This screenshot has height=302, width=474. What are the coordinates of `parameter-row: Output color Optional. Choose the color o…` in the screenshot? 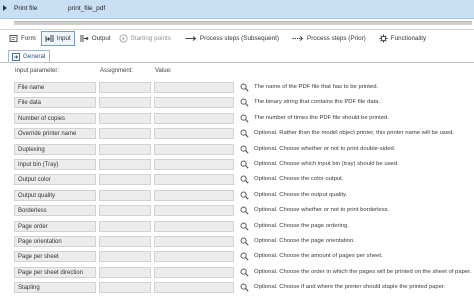 It's located at (237, 180).